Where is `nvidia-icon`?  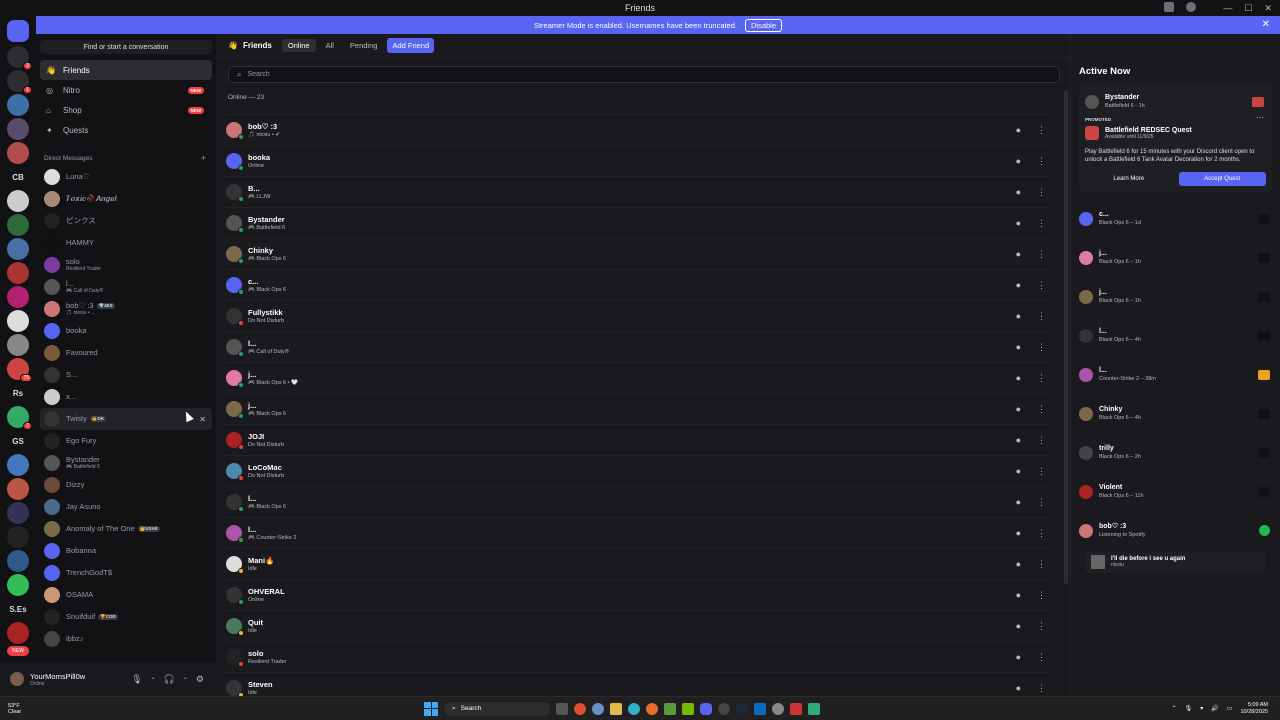
nvidia-icon is located at coordinates (688, 708).